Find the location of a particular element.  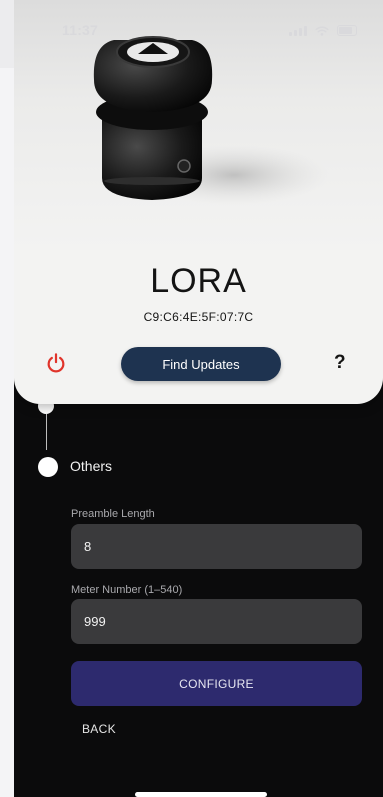

signal-icon is located at coordinates (298, 30).